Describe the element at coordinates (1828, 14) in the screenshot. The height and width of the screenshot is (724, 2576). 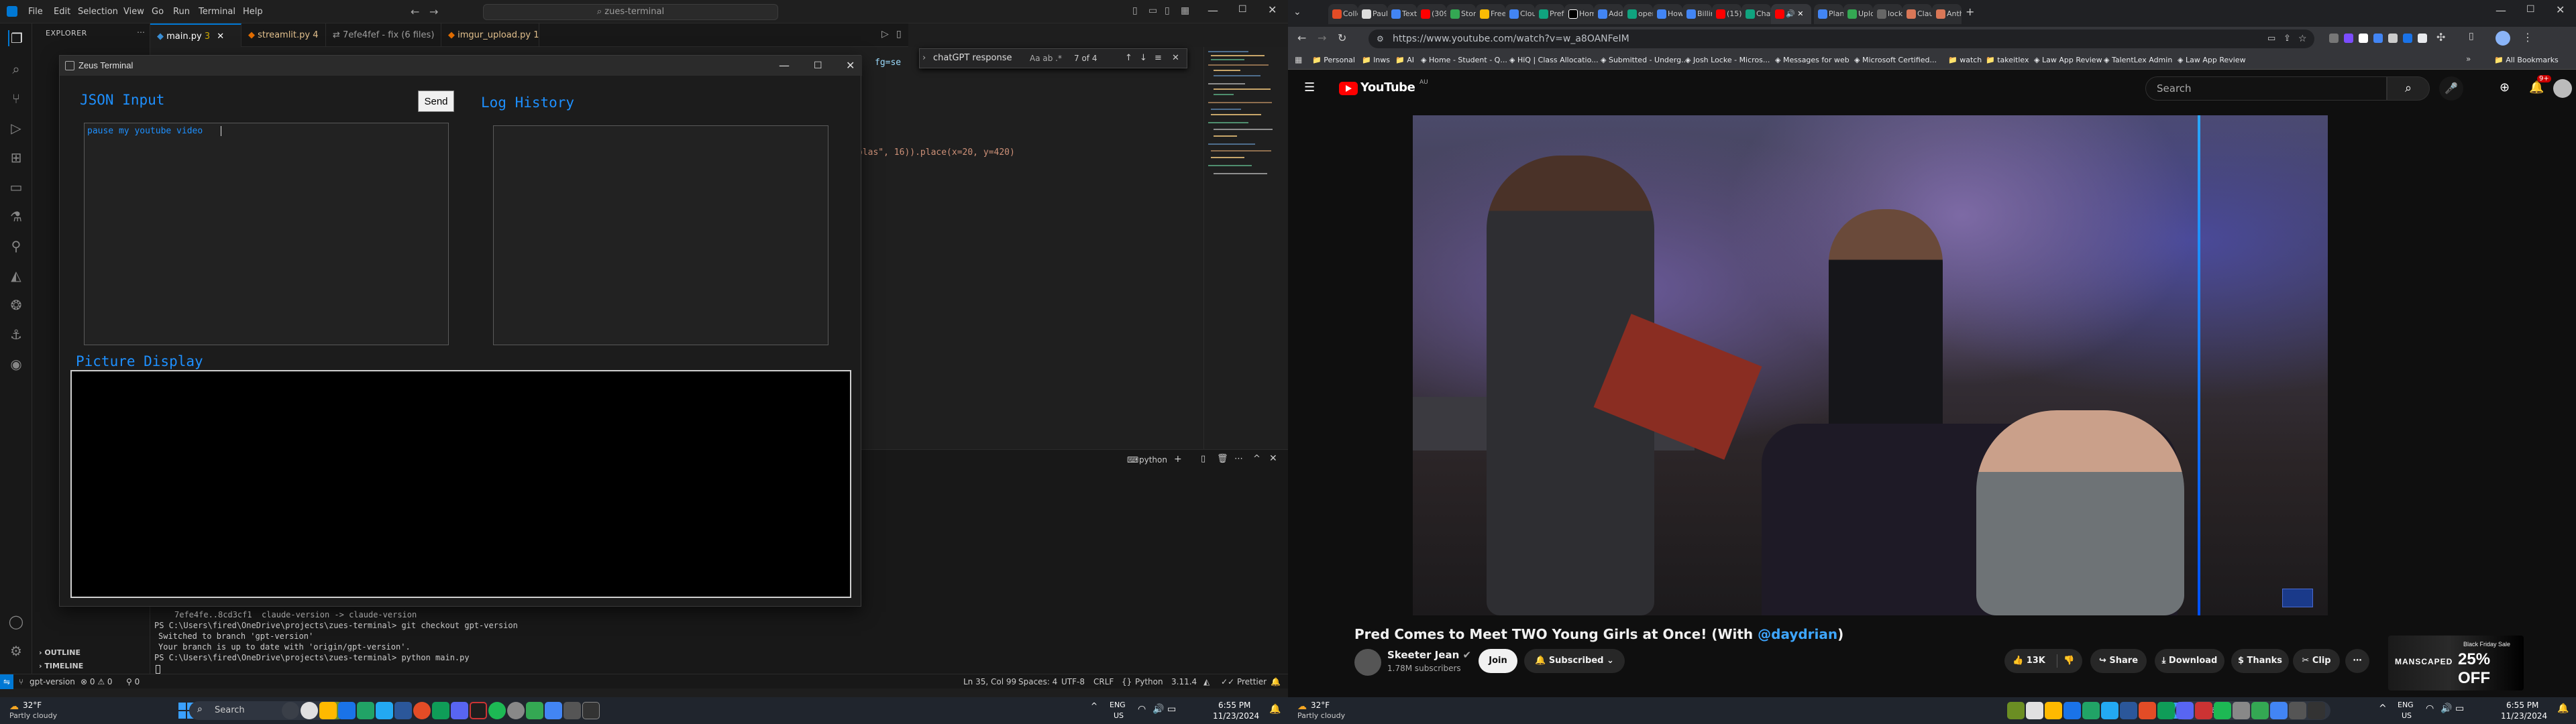
I see `browser-tab: Plane` at that location.